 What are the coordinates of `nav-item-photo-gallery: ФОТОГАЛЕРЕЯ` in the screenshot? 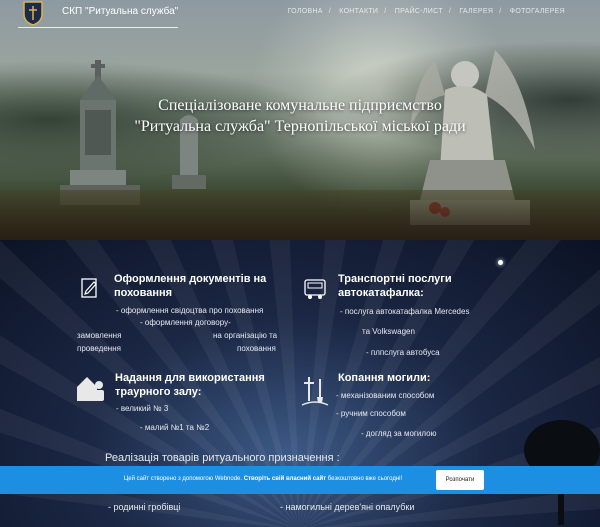 It's located at (537, 11).